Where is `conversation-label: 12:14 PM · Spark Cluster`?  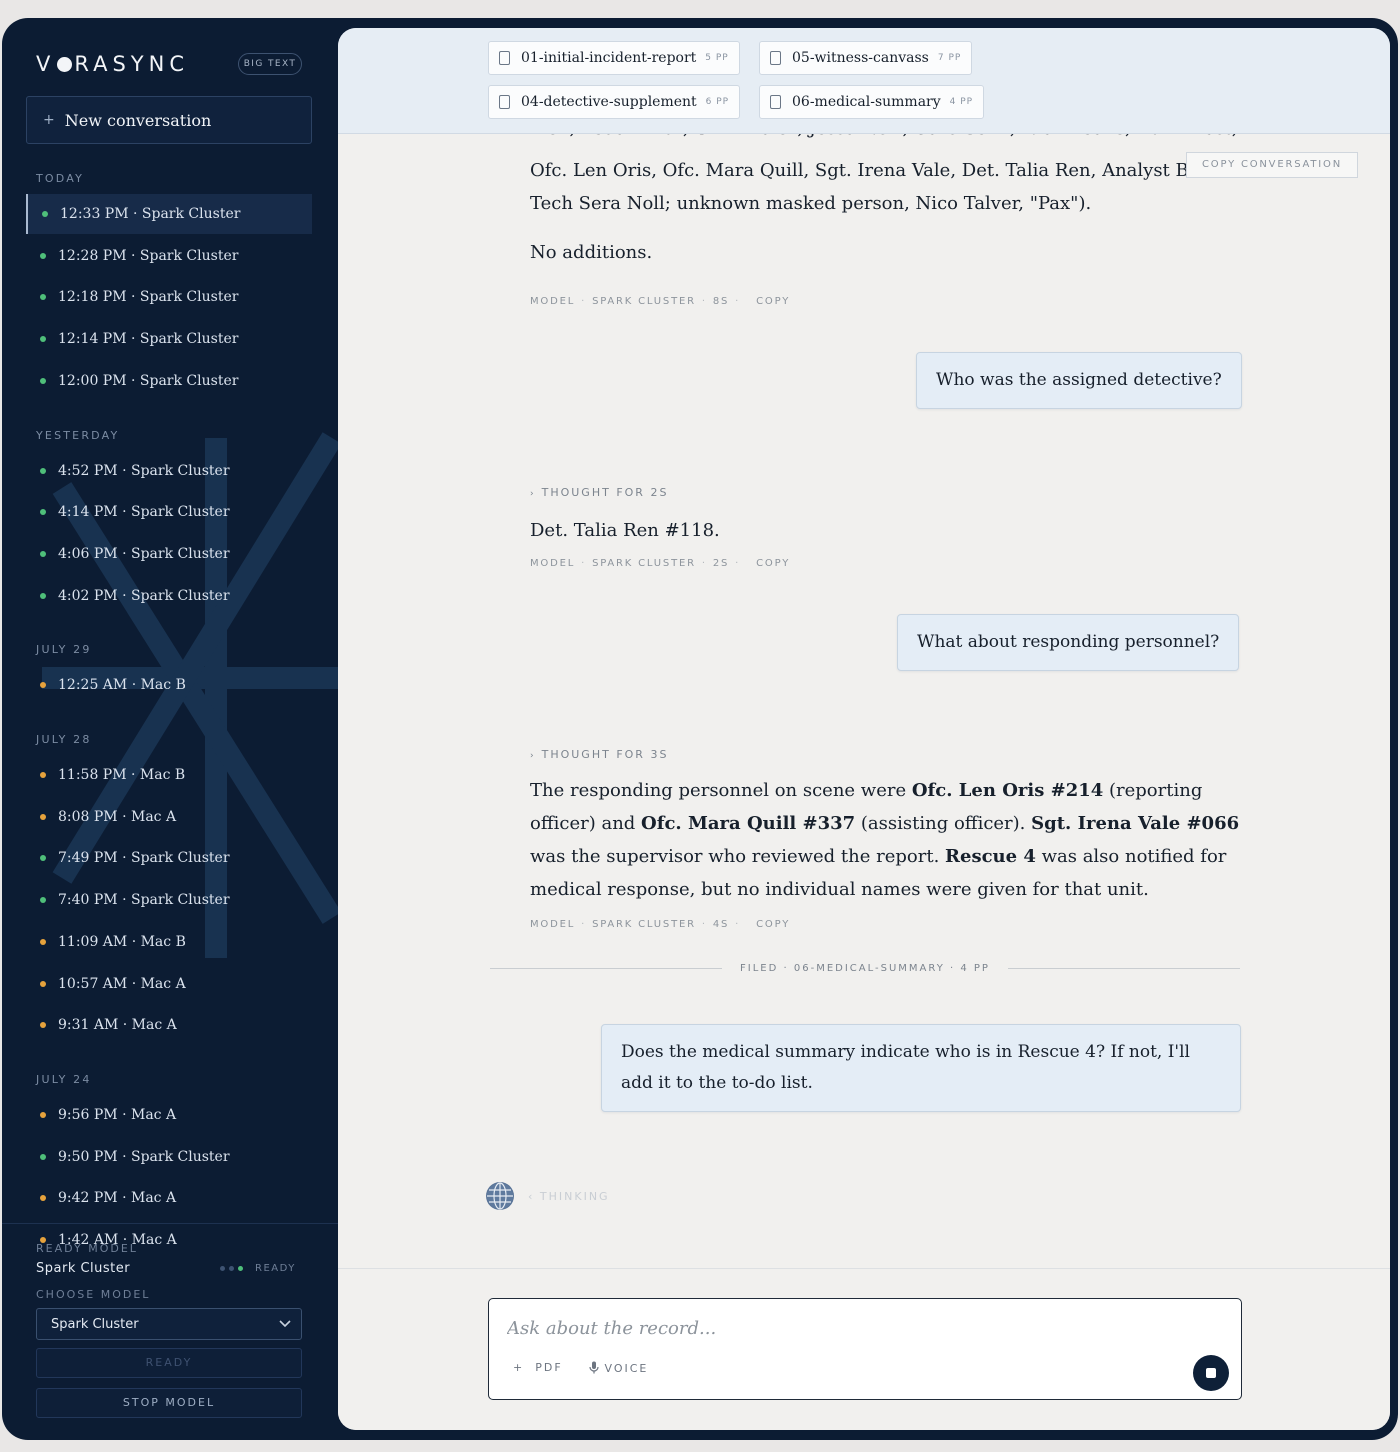 conversation-label: 12:14 PM · Spark Cluster is located at coordinates (148, 339).